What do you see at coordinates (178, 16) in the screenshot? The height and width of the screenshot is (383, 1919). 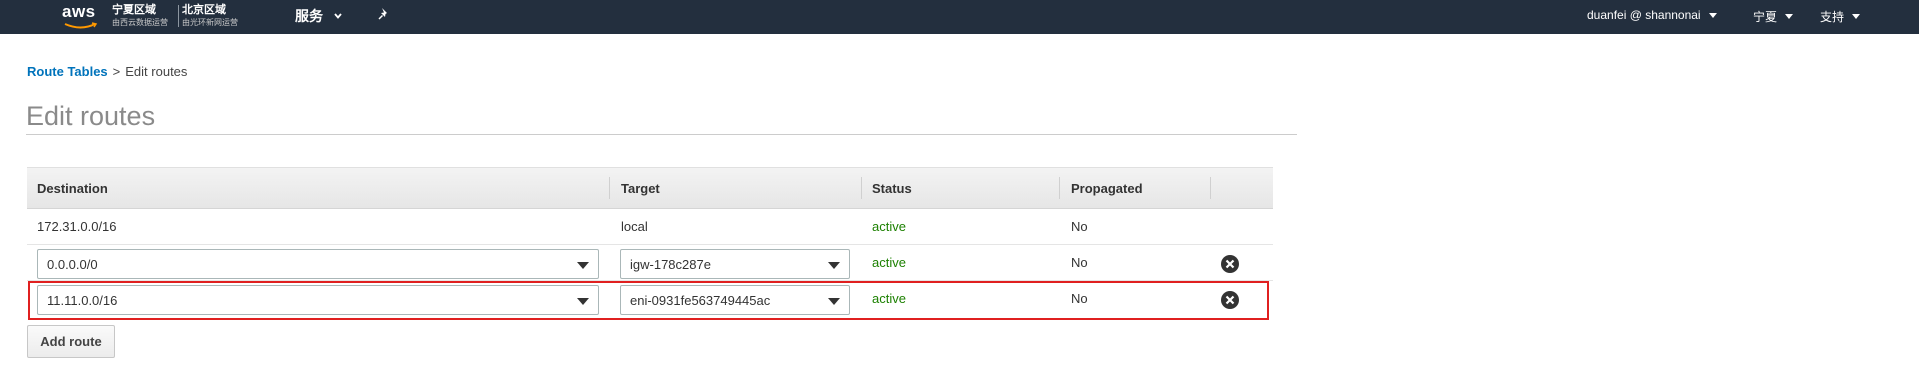 I see `region-divider` at bounding box center [178, 16].